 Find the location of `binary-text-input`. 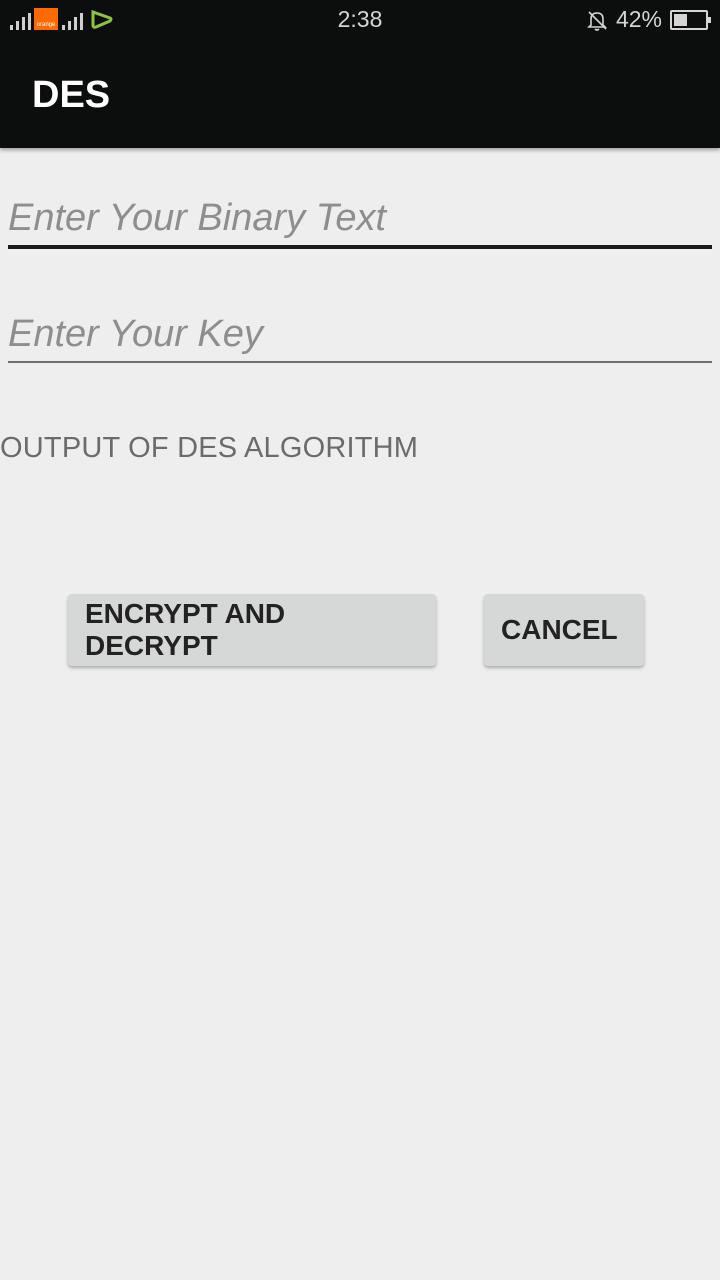

binary-text-input is located at coordinates (360, 218).